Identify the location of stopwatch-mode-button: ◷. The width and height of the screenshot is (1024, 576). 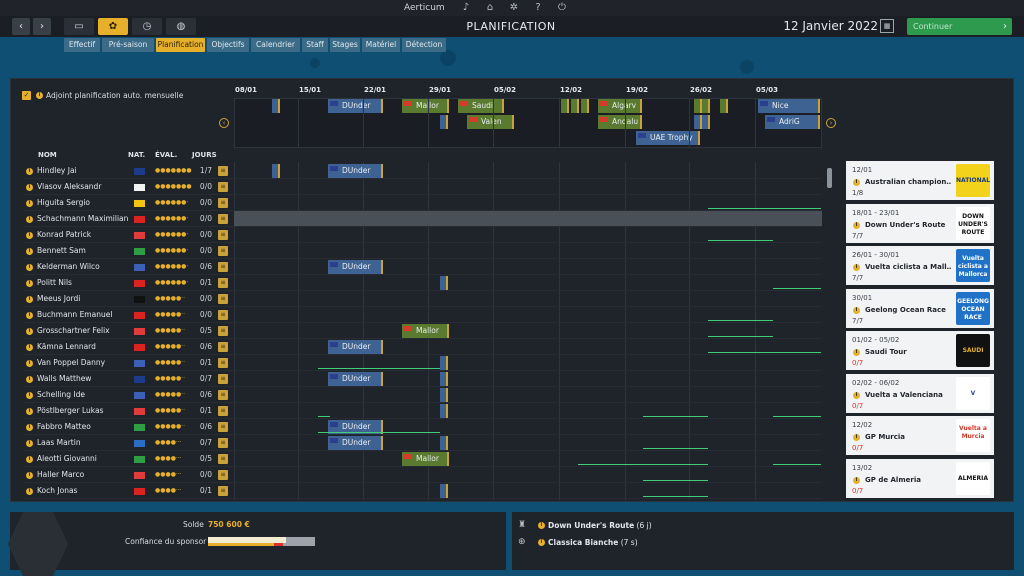
(147, 26).